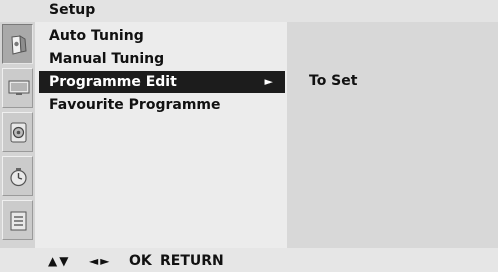  Describe the element at coordinates (96, 36) in the screenshot. I see `menu-item-label: Auto Tuning` at that location.